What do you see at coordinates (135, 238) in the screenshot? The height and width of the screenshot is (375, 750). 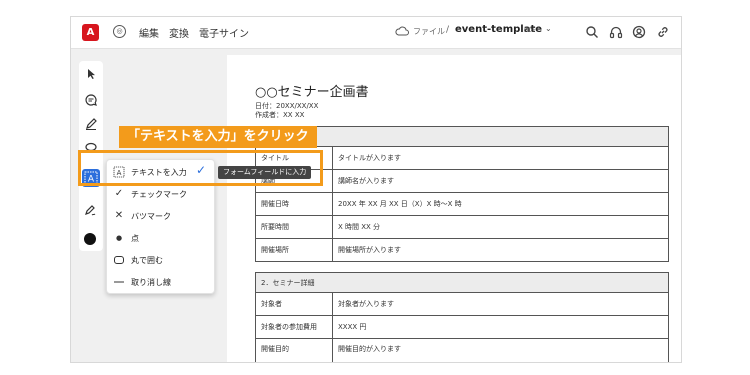 I see `menu-item-label: 点` at bounding box center [135, 238].